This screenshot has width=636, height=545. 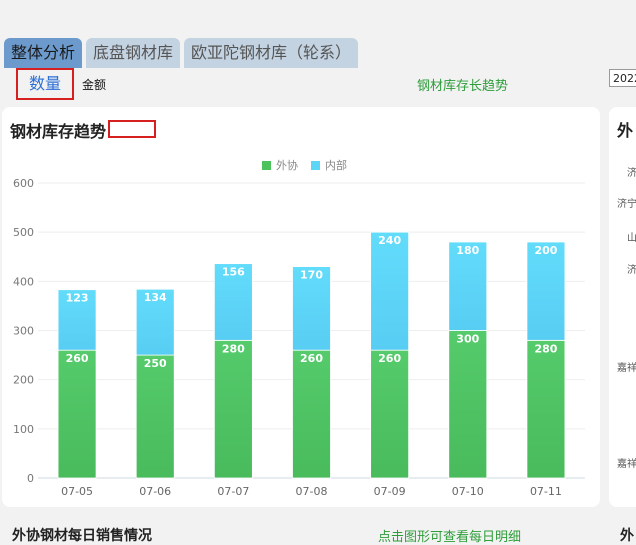 I want to click on bar-value-label: 240, so click(x=389, y=240).